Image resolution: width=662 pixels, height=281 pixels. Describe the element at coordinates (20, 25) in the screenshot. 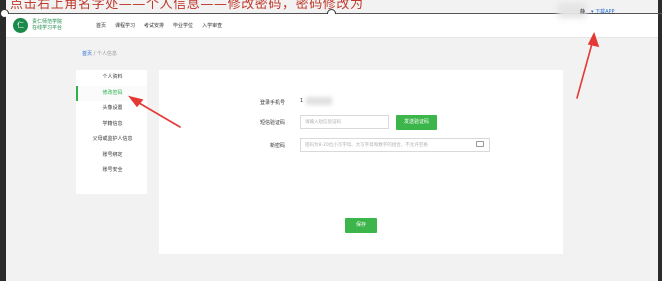

I see `school-logo: 仁` at that location.